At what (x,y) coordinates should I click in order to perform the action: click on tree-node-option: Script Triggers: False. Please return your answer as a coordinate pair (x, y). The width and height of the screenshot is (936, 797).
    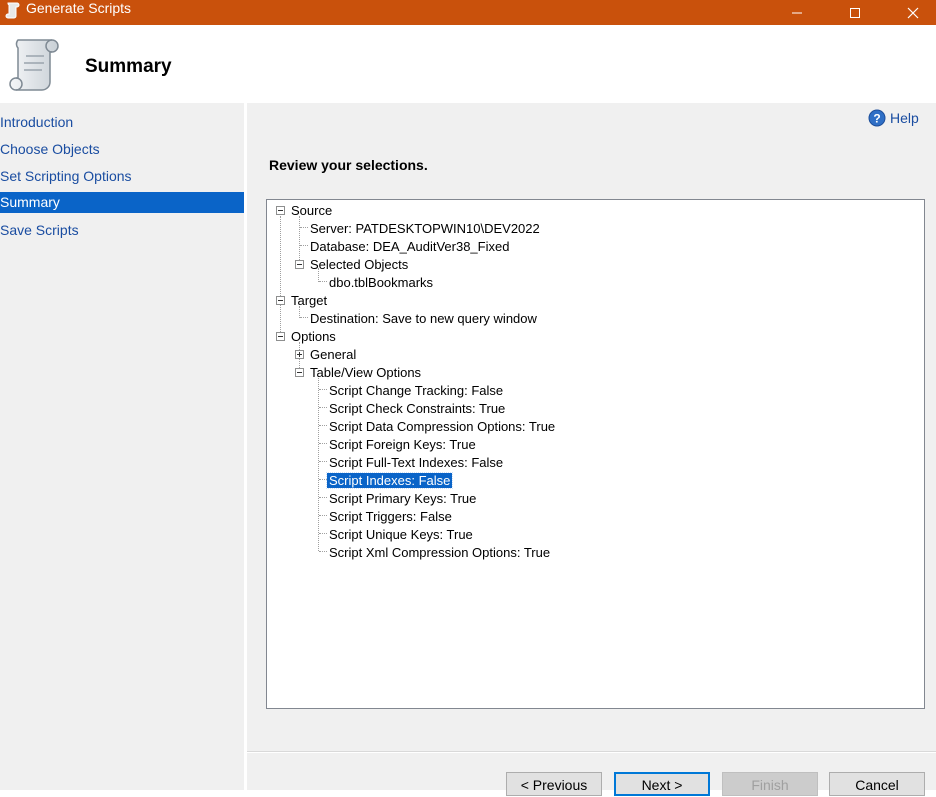
    Looking at the image, I should click on (390, 517).